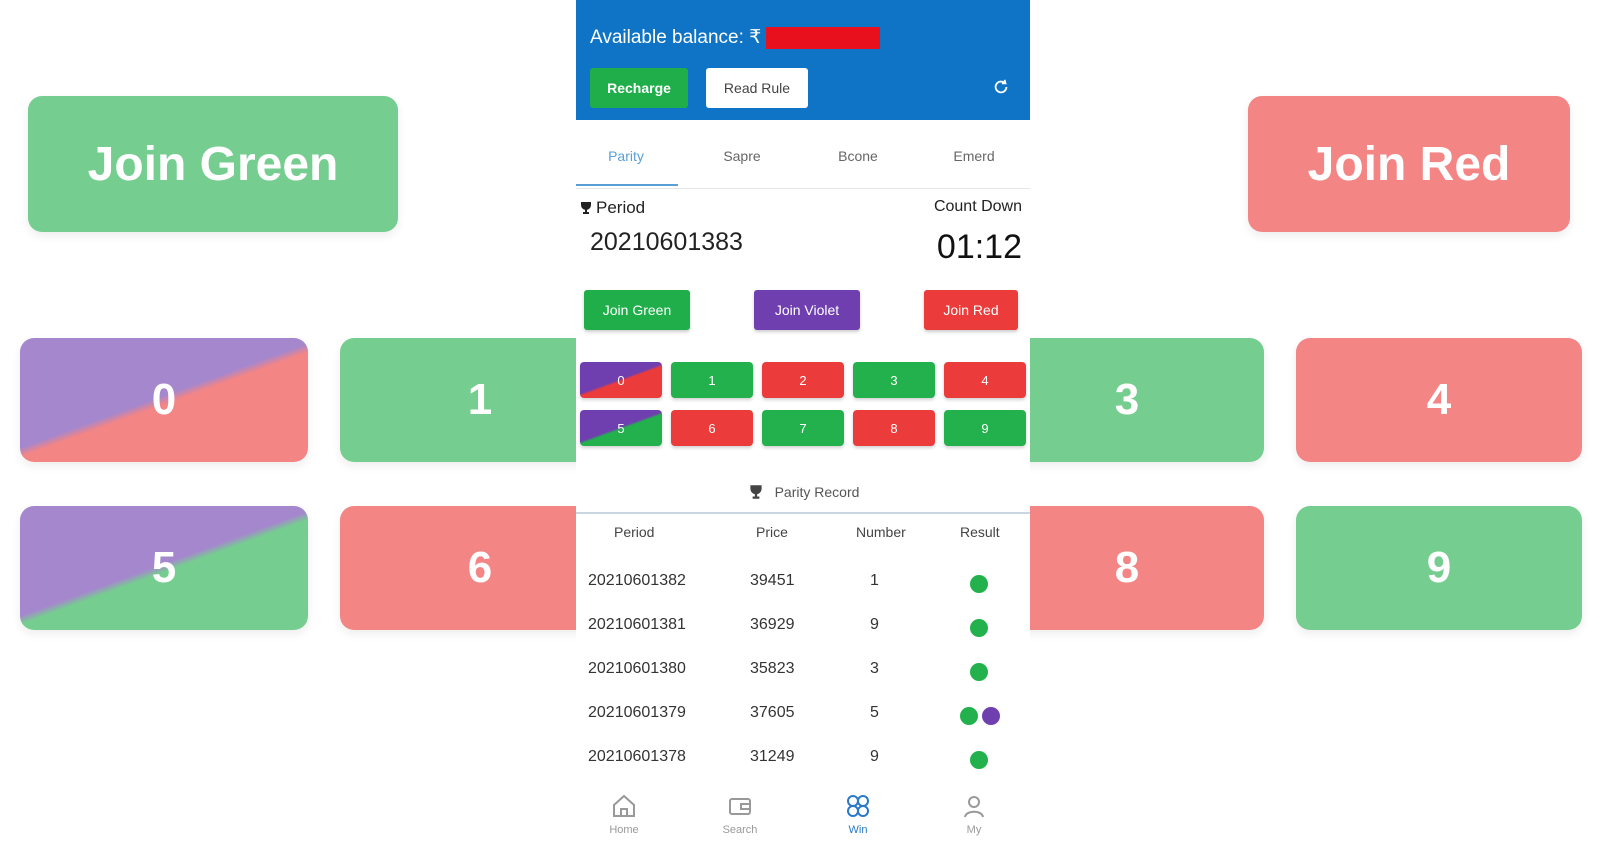 This screenshot has height=866, width=1600. Describe the element at coordinates (803, 157) in the screenshot. I see `game-tabs: Parity Sapre Bcone Emerd` at that location.